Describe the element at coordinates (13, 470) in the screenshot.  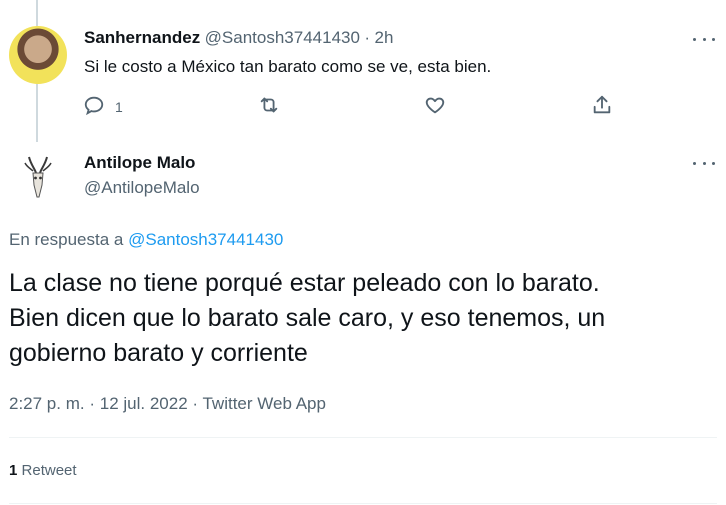
I see `retweet-count: 1` at that location.